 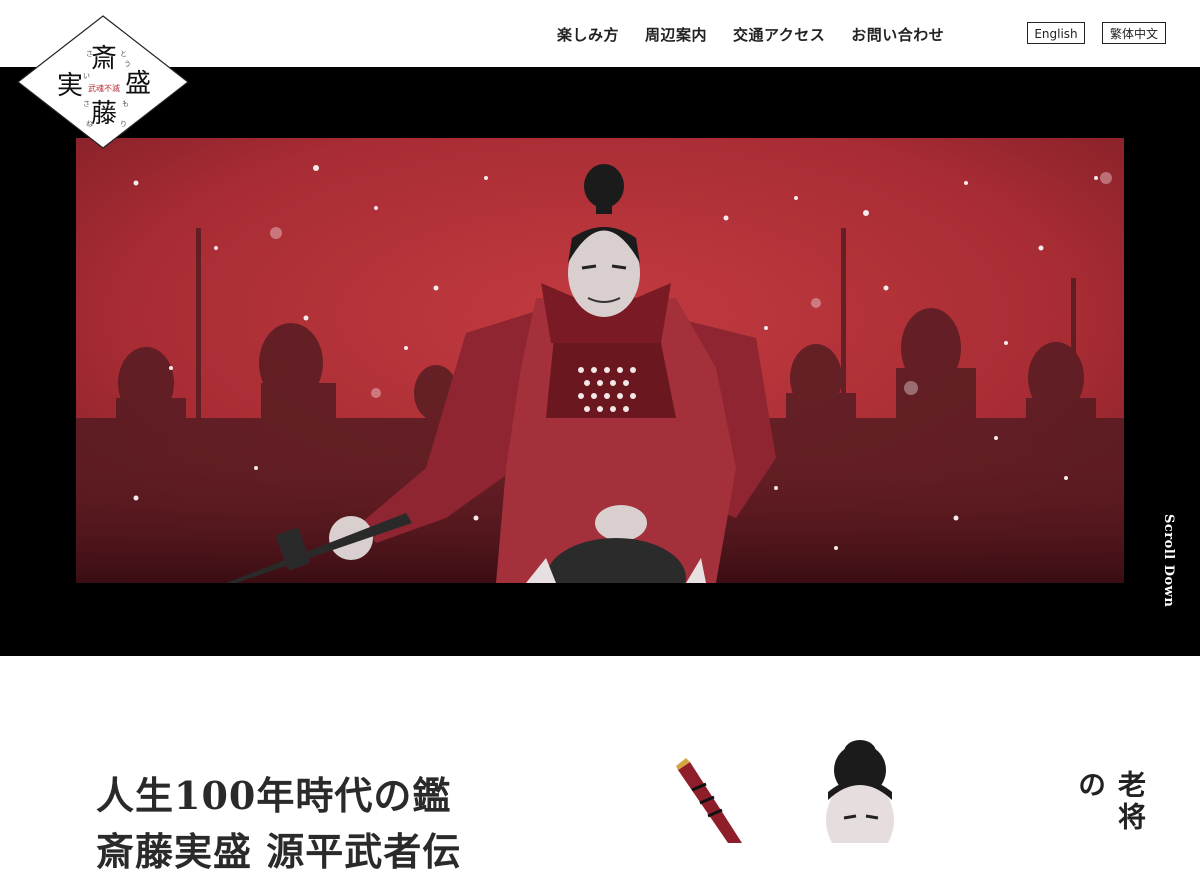 What do you see at coordinates (104, 59) in the screenshot?
I see `logo-char-1: 斎` at bounding box center [104, 59].